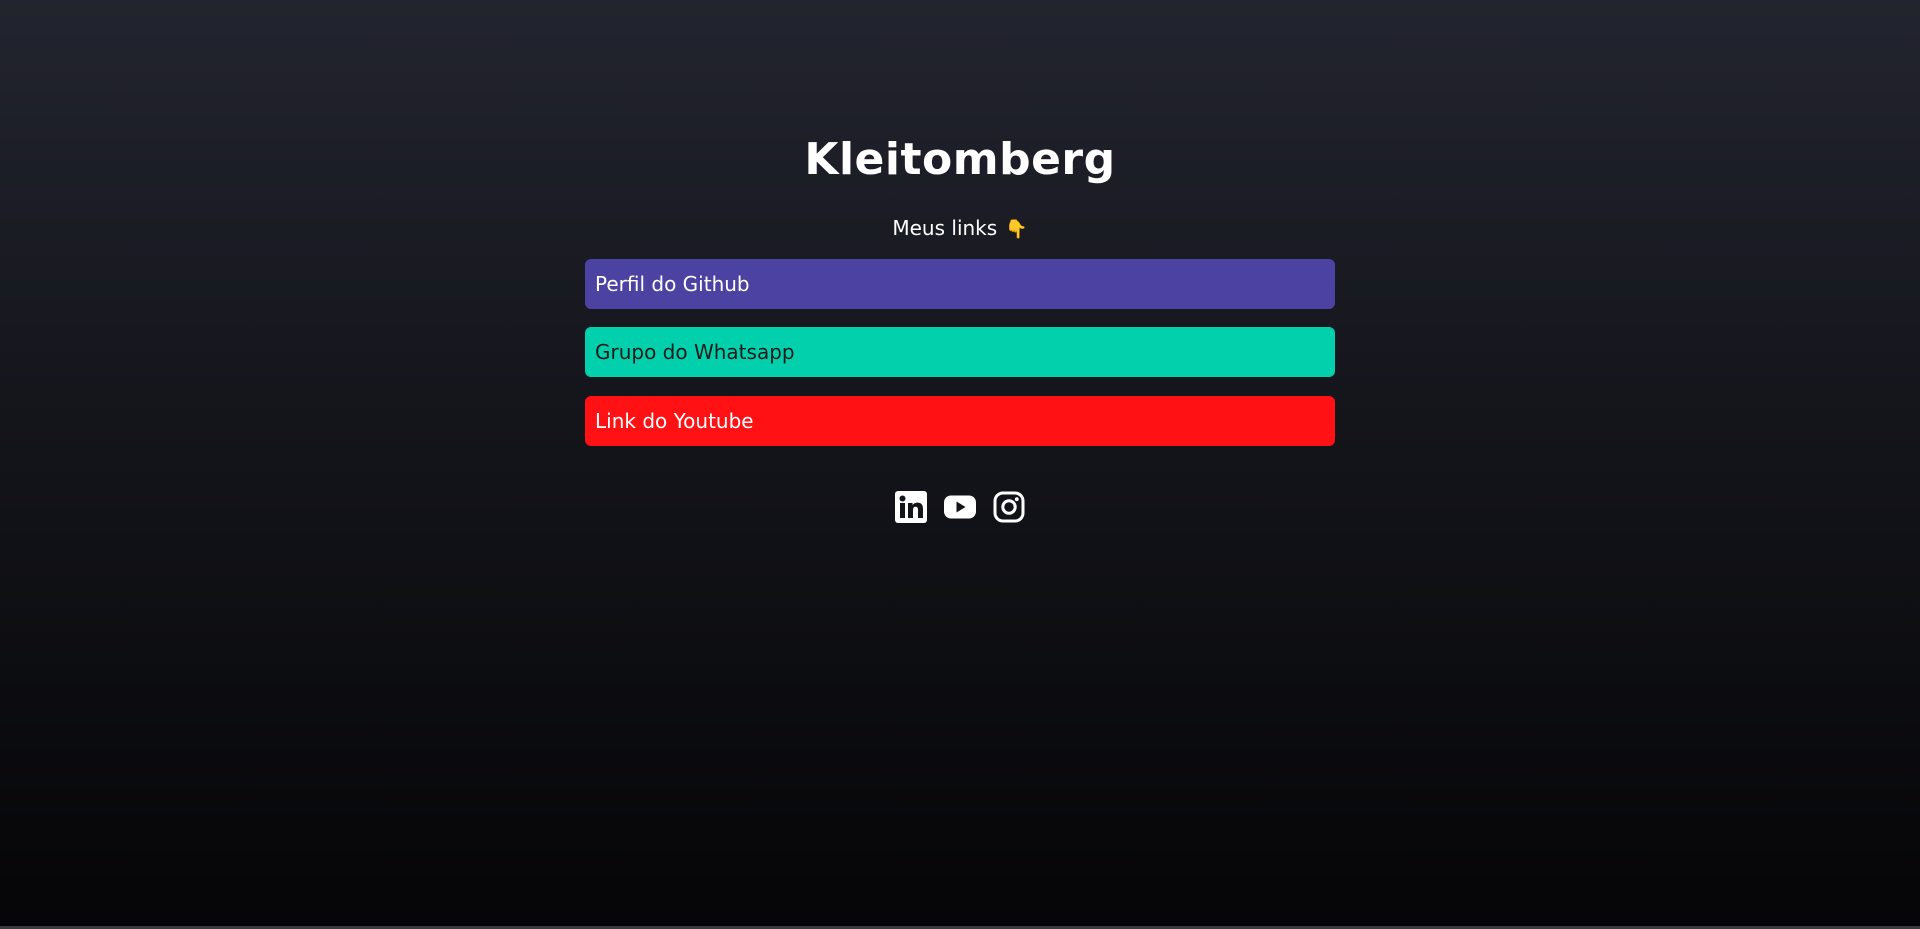 Image resolution: width=1920 pixels, height=929 pixels. I want to click on profile-name: Kleitomberg, so click(960, 159).